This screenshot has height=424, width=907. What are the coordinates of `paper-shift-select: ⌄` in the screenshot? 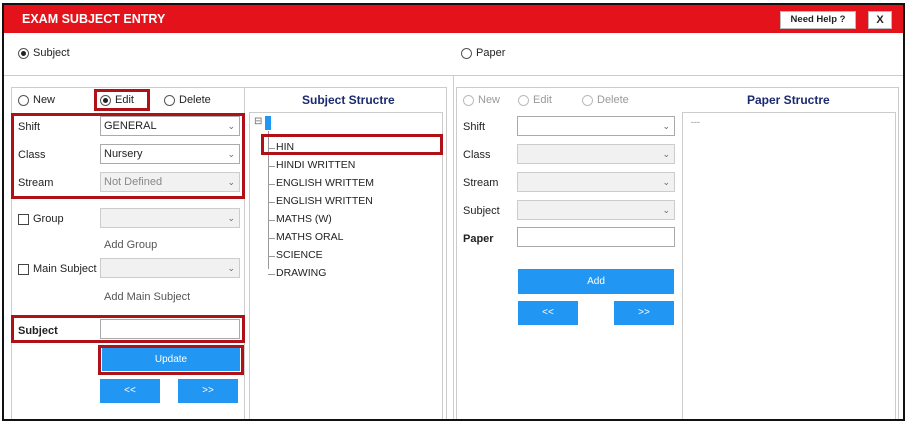 It's located at (596, 126).